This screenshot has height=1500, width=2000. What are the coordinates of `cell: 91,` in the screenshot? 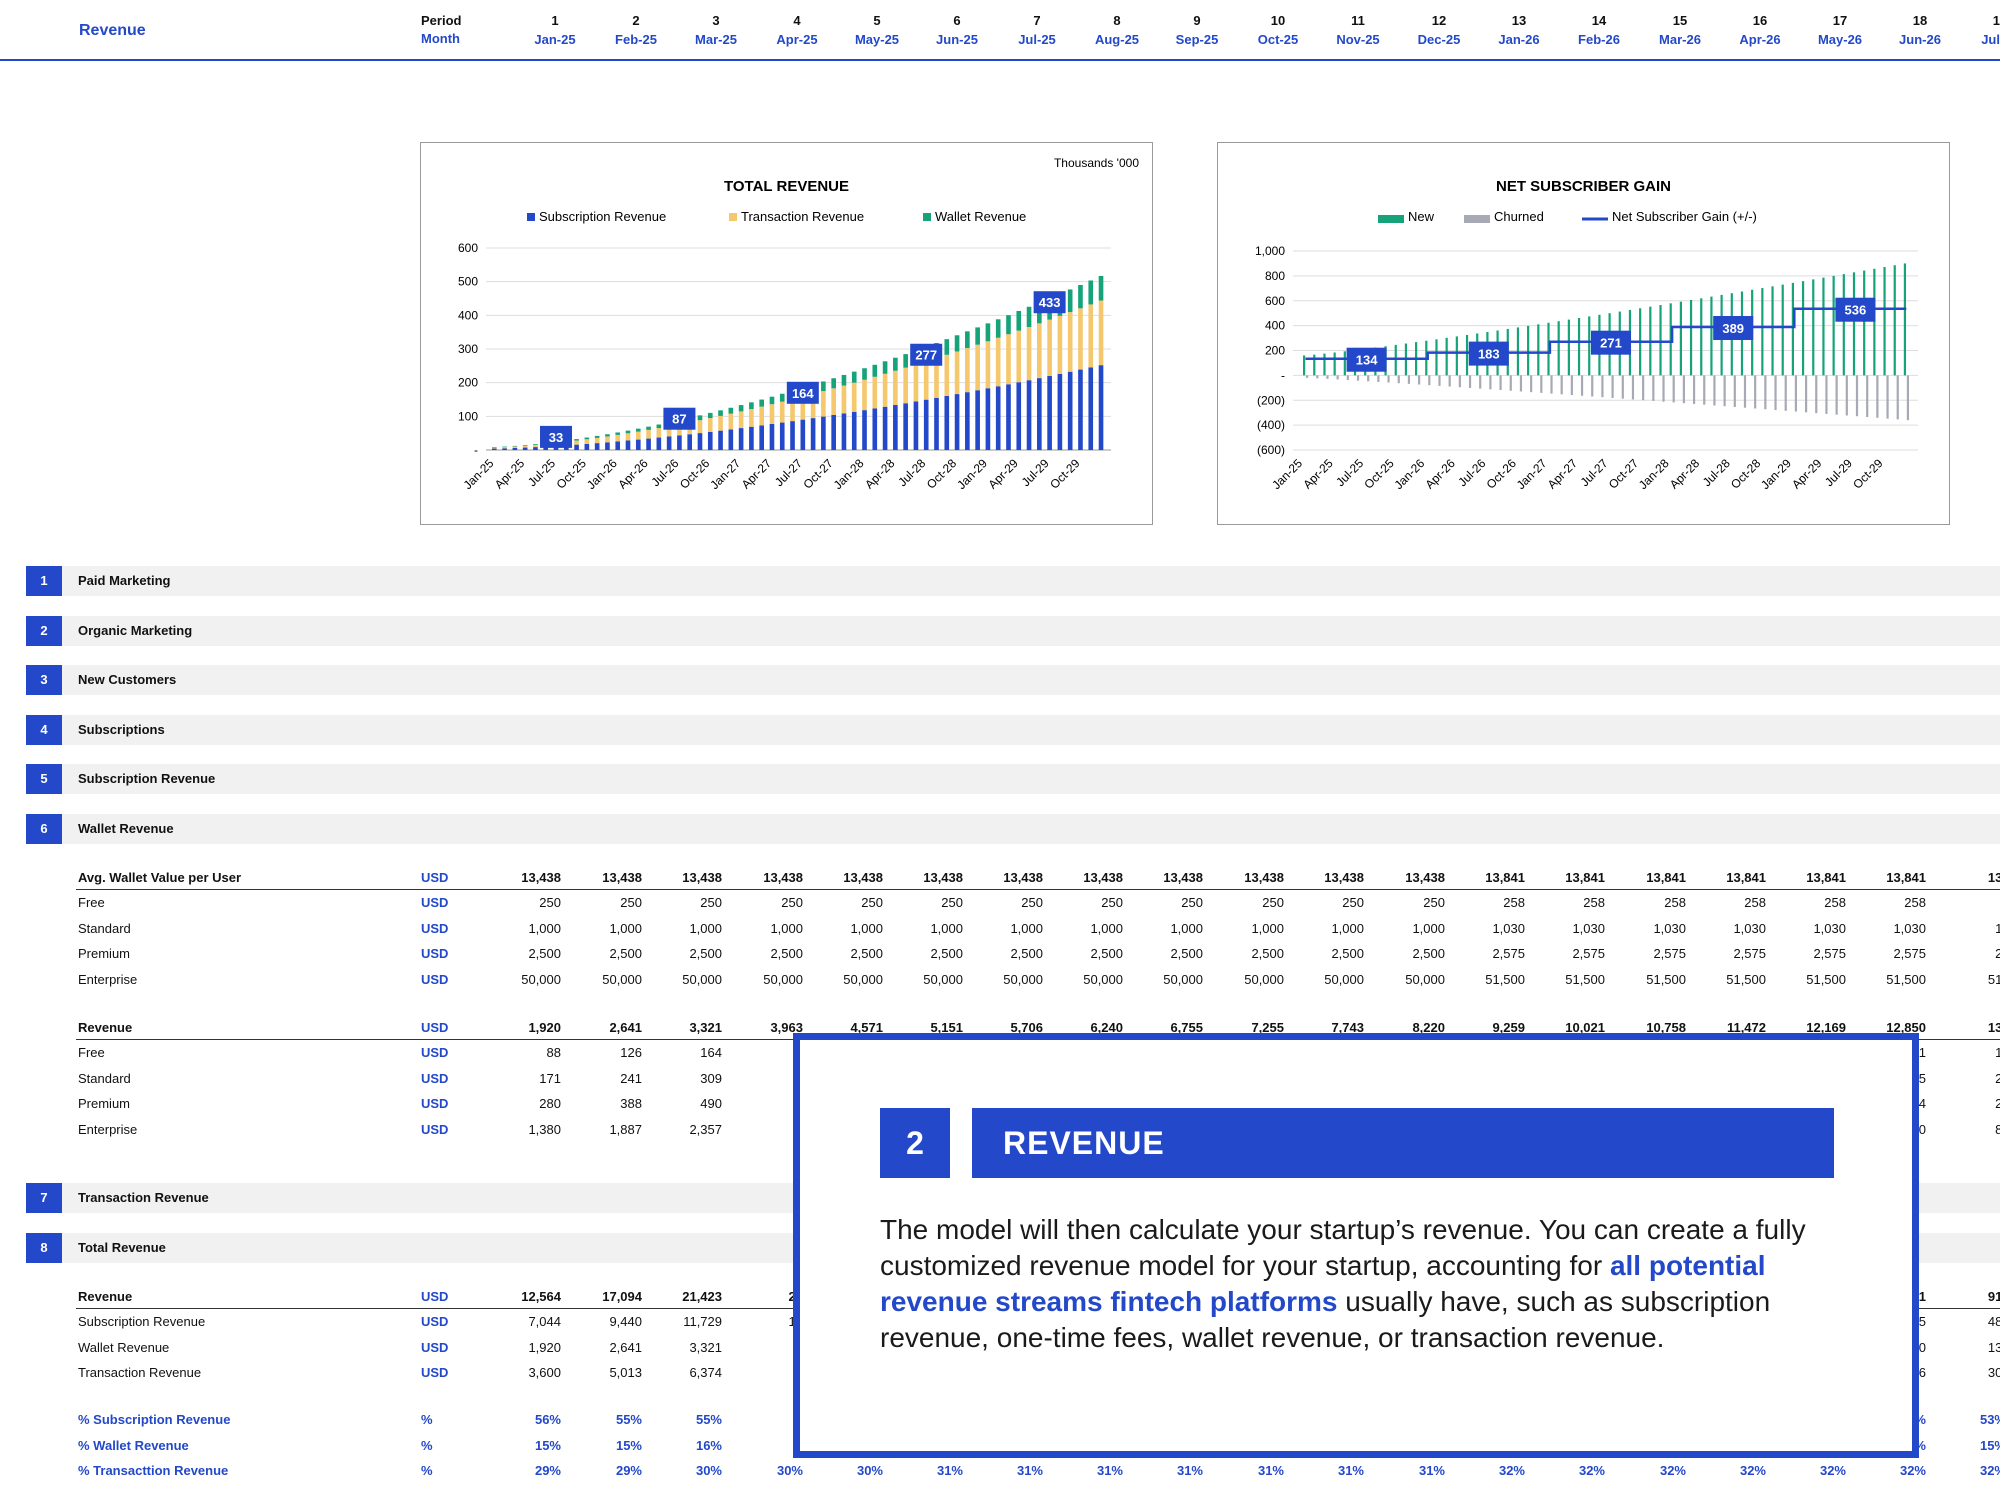 It's located at (1993, 1296).